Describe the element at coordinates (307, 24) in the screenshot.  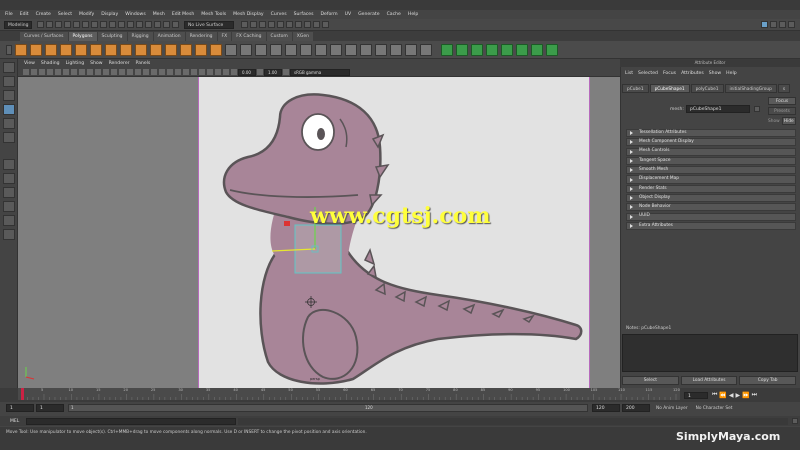
I see `graph-editor-icon` at that location.